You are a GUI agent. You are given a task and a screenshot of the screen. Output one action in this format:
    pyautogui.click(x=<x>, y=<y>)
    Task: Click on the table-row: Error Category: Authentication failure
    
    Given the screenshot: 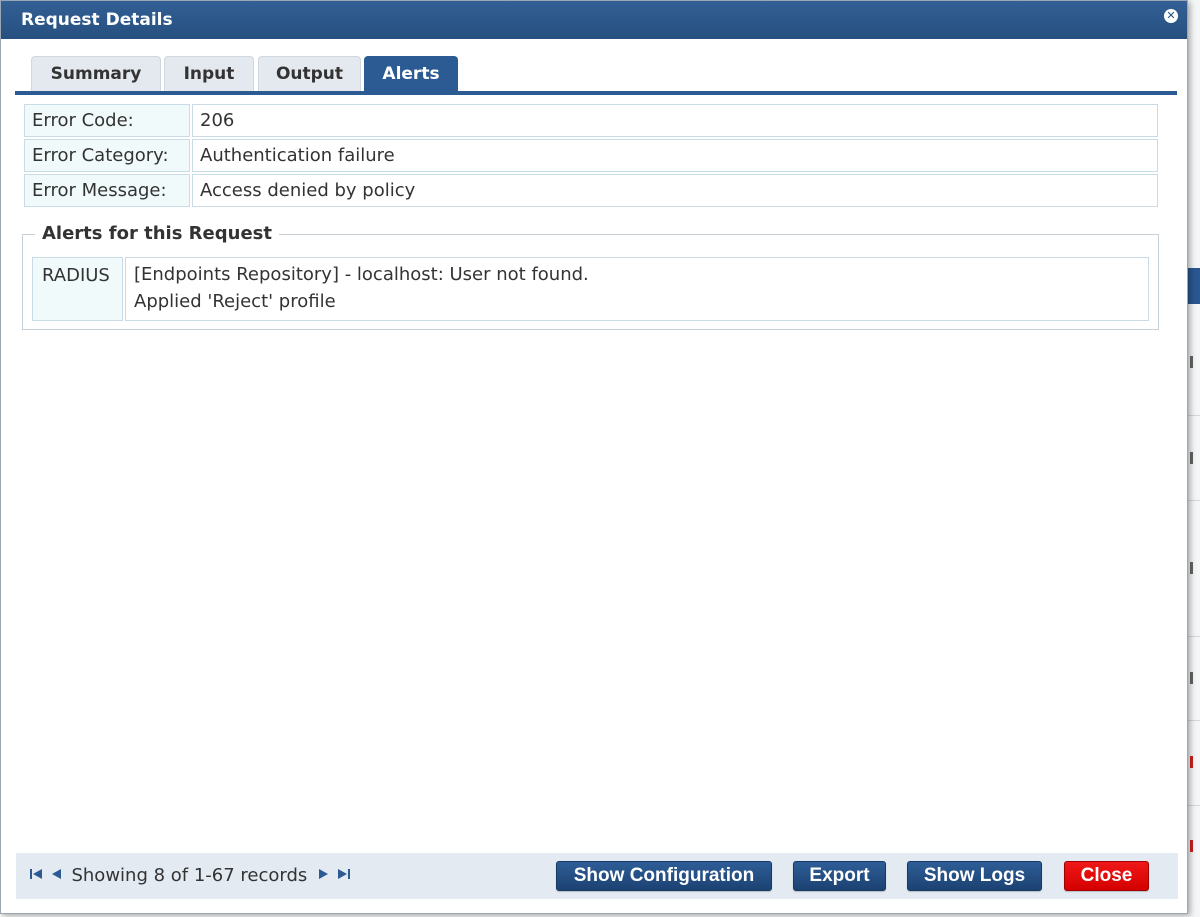 What is the action you would take?
    pyautogui.click(x=591, y=155)
    